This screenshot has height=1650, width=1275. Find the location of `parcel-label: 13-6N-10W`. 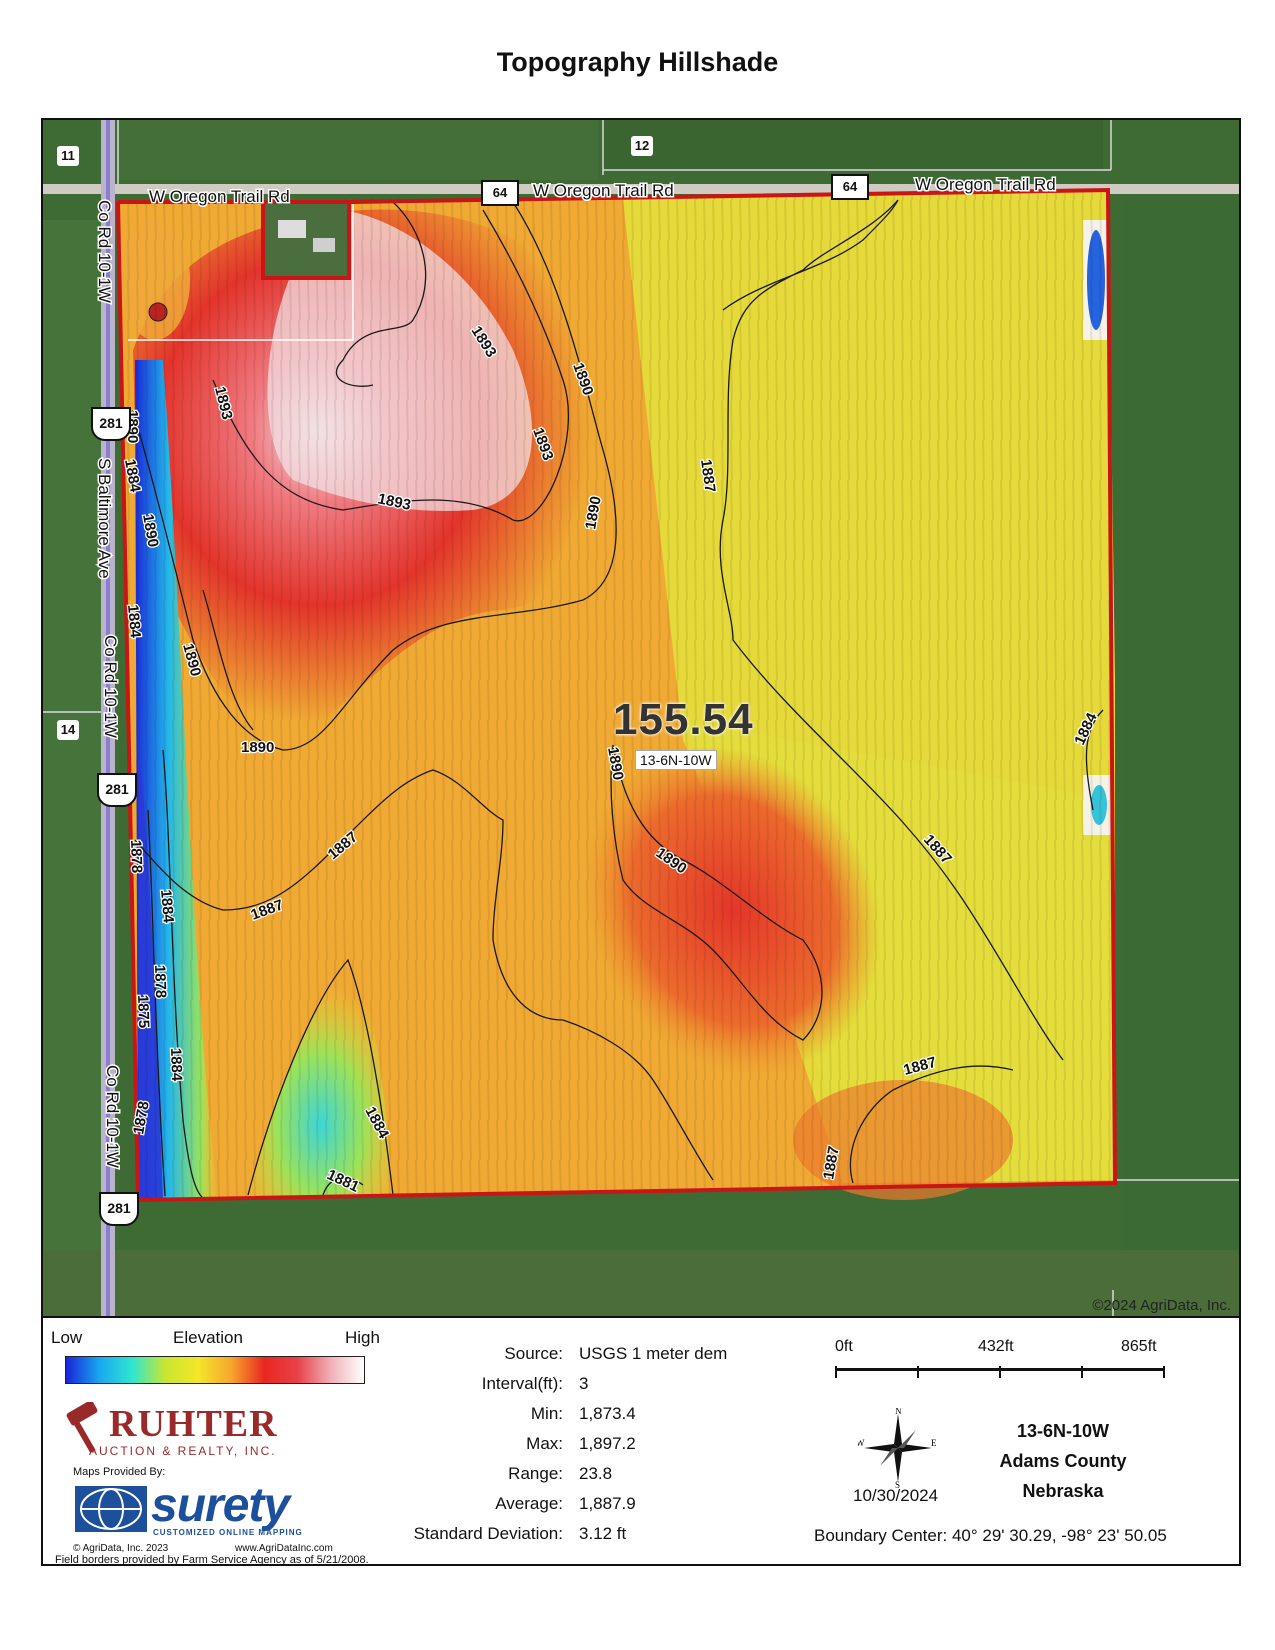

parcel-label: 13-6N-10W is located at coordinates (676, 760).